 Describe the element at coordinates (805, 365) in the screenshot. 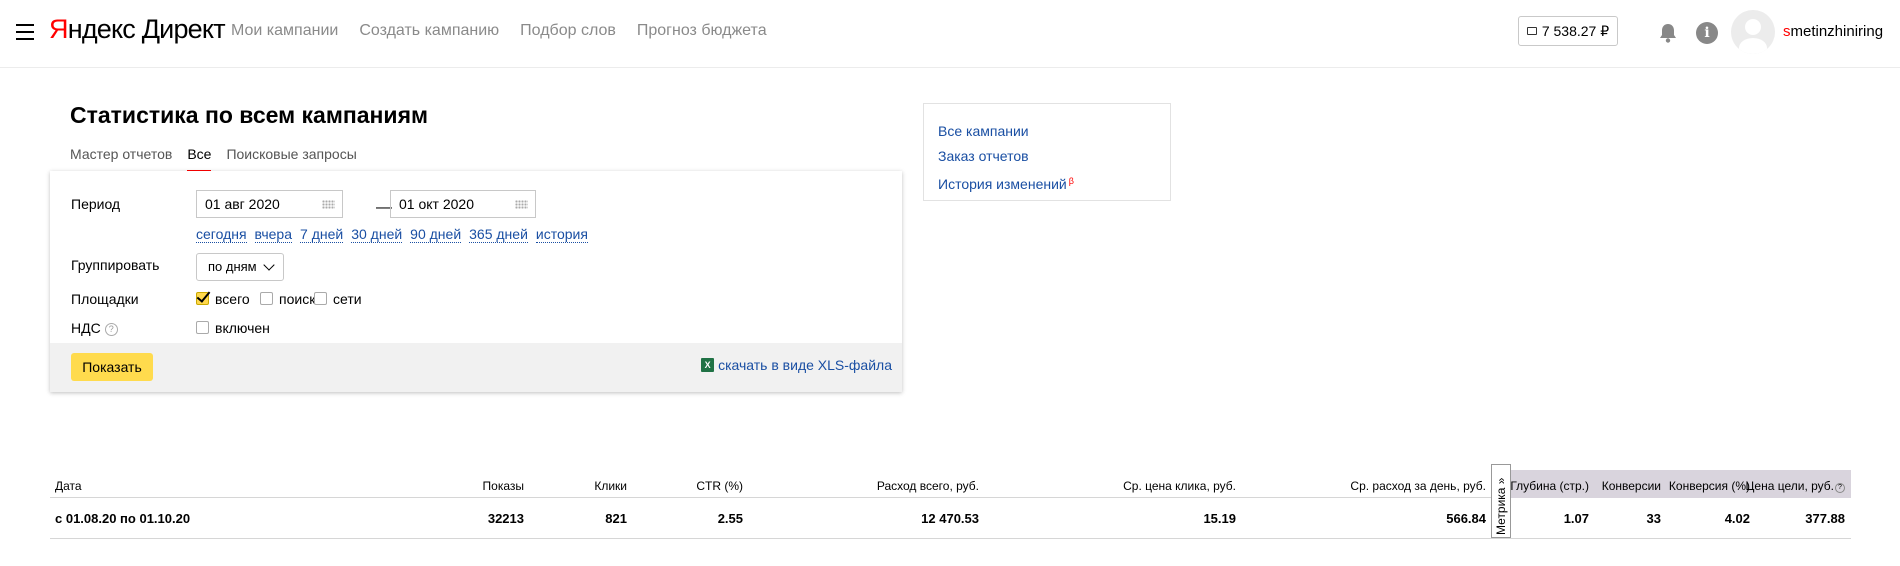

I see `download-xls-text: скачать в виде XLS-файла` at that location.